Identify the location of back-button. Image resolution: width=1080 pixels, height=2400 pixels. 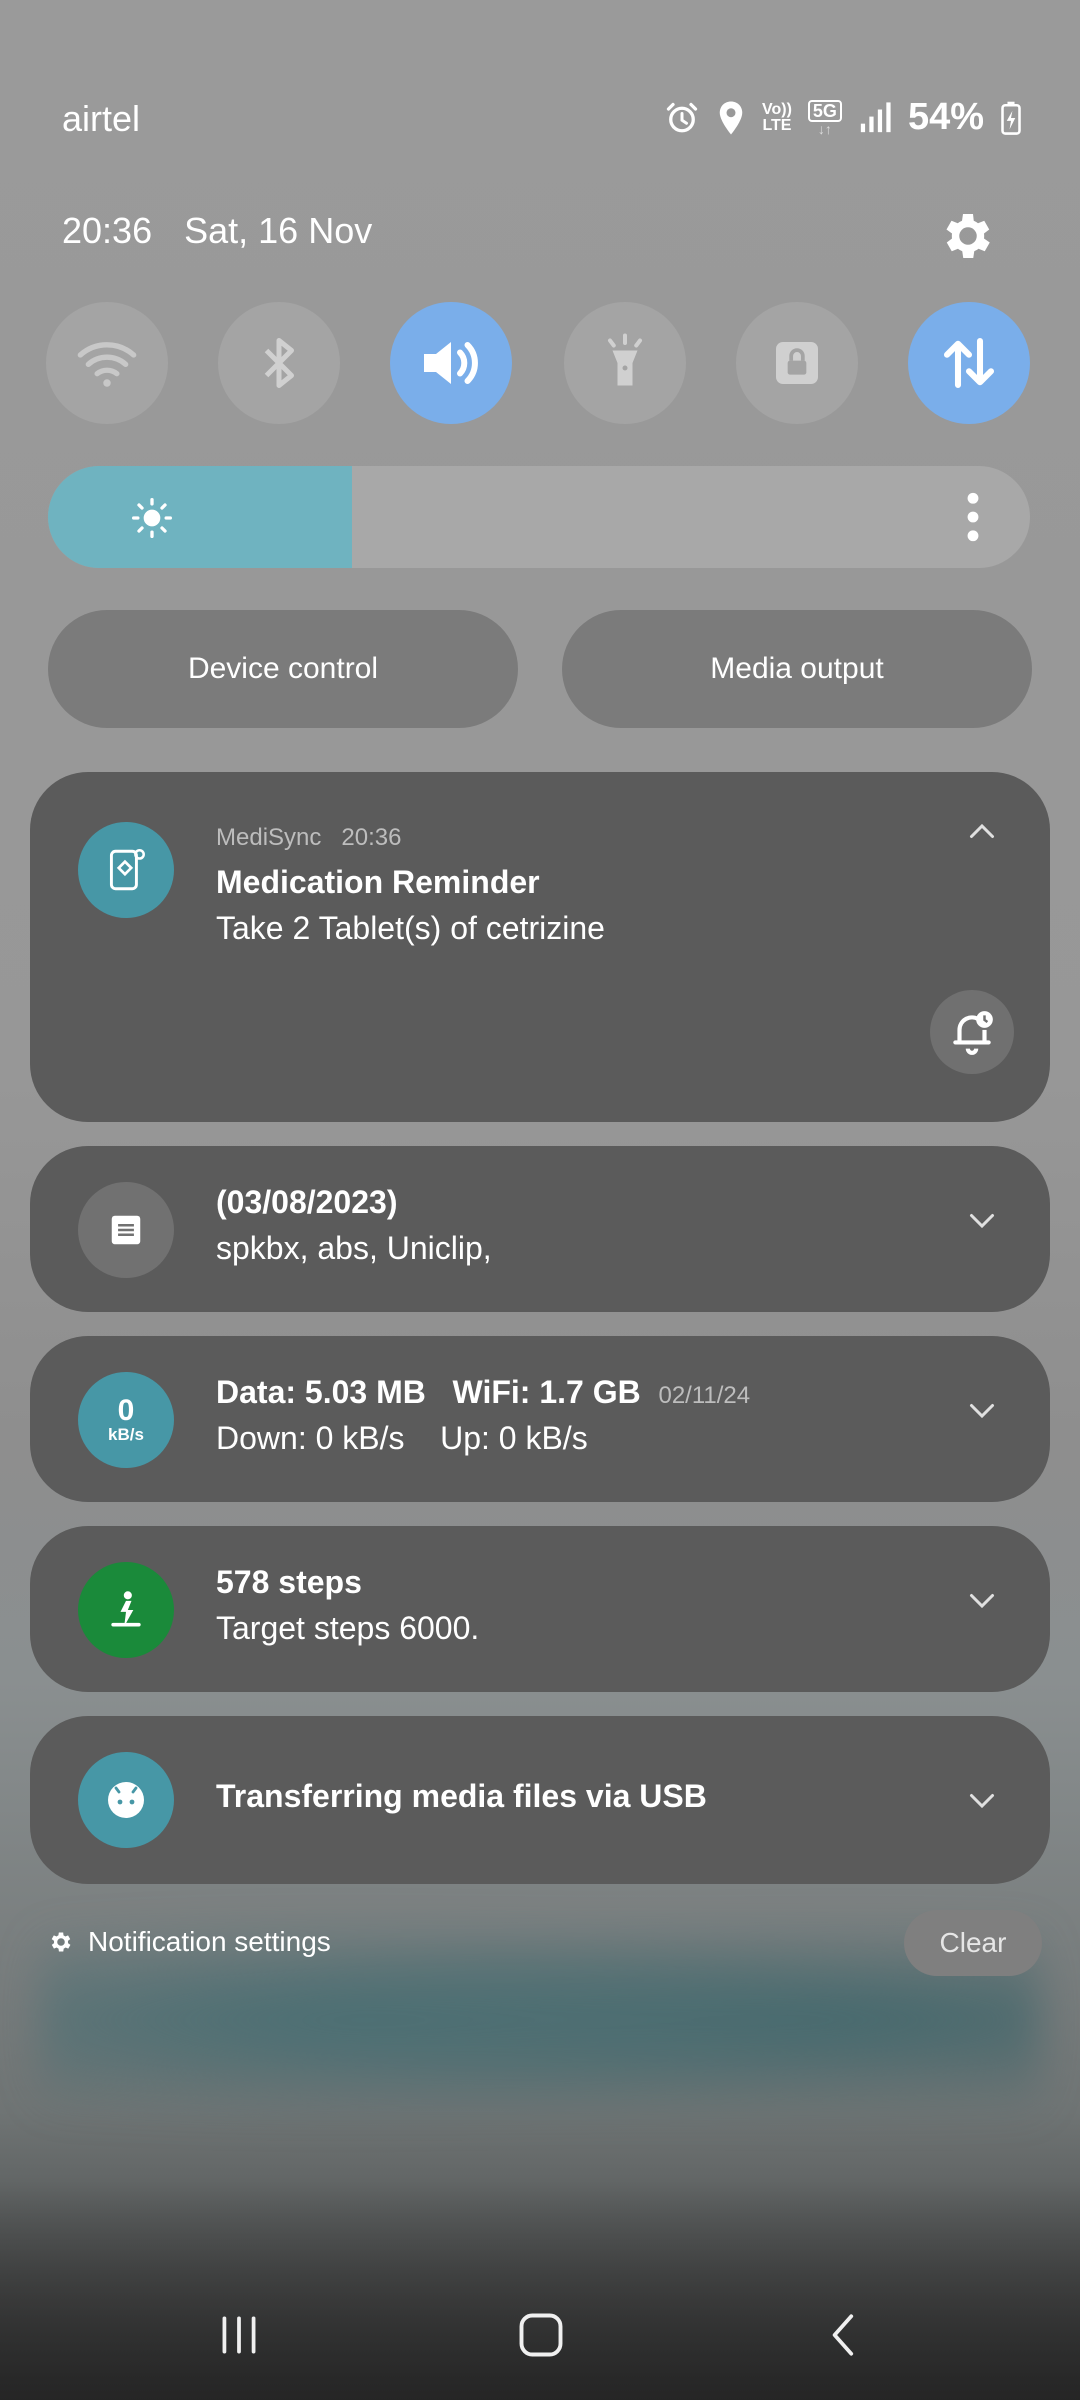
(845, 2335).